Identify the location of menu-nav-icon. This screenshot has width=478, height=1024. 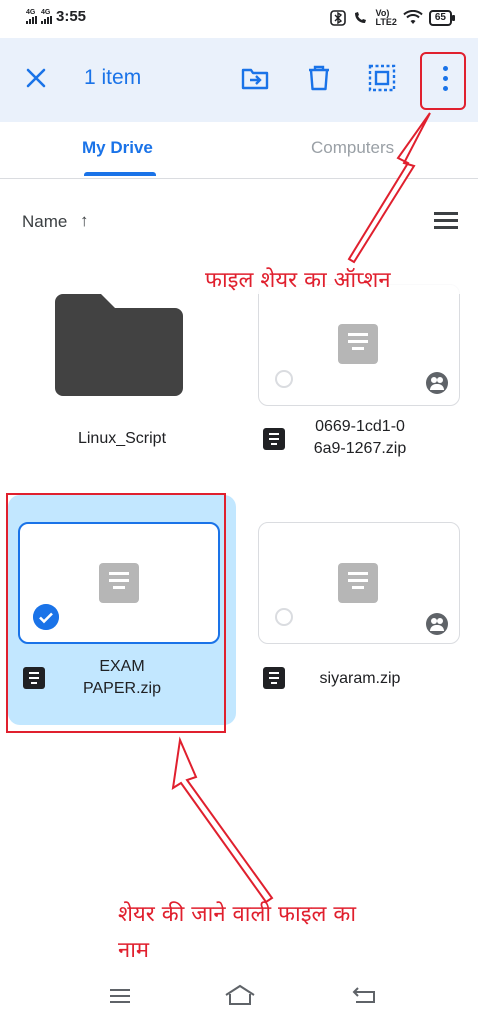
(120, 996).